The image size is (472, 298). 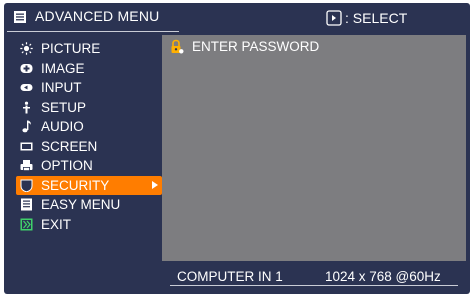 I want to click on select-hint-label: : SELECT, so click(x=376, y=18).